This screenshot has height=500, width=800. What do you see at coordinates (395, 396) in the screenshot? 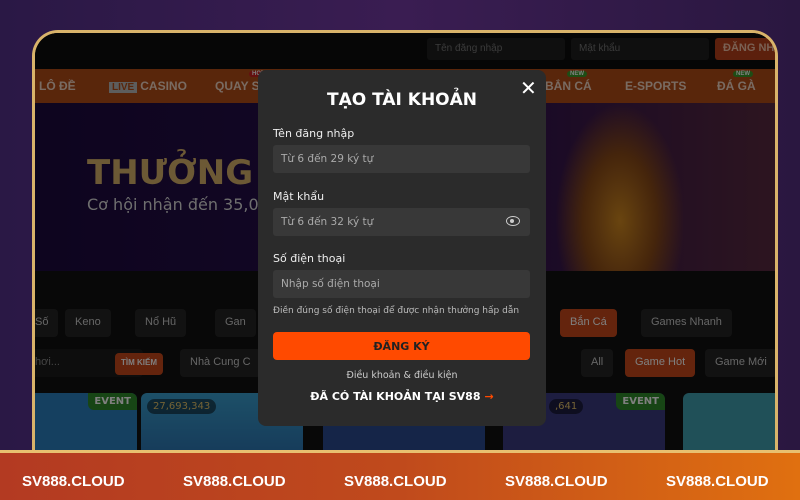
I see `login-link-text: ĐÃ CÓ TÀI KHOẢN TẠI SV88` at bounding box center [395, 396].